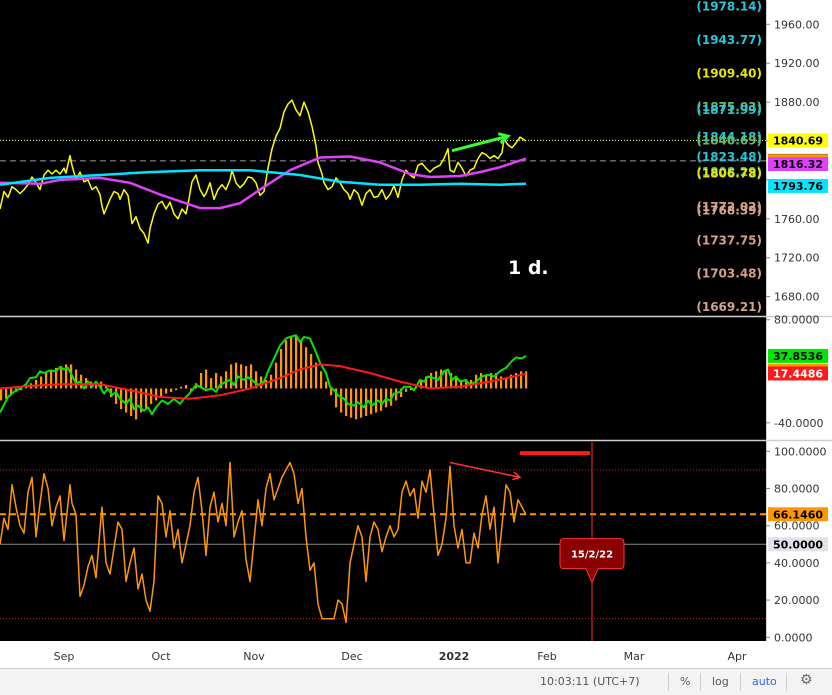  What do you see at coordinates (798, 423) in the screenshot?
I see `panel-oscillator-tick-label: -40.0000` at bounding box center [798, 423].